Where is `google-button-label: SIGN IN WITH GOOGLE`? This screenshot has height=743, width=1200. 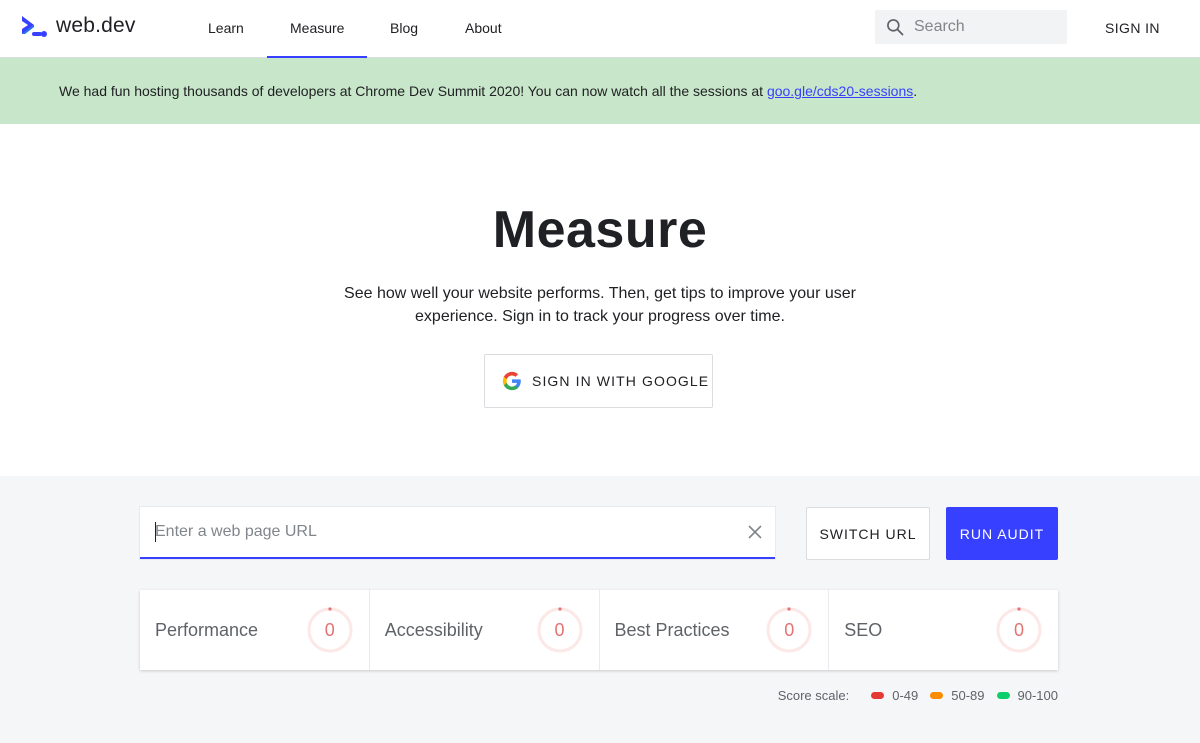 google-button-label: SIGN IN WITH GOOGLE is located at coordinates (621, 381).